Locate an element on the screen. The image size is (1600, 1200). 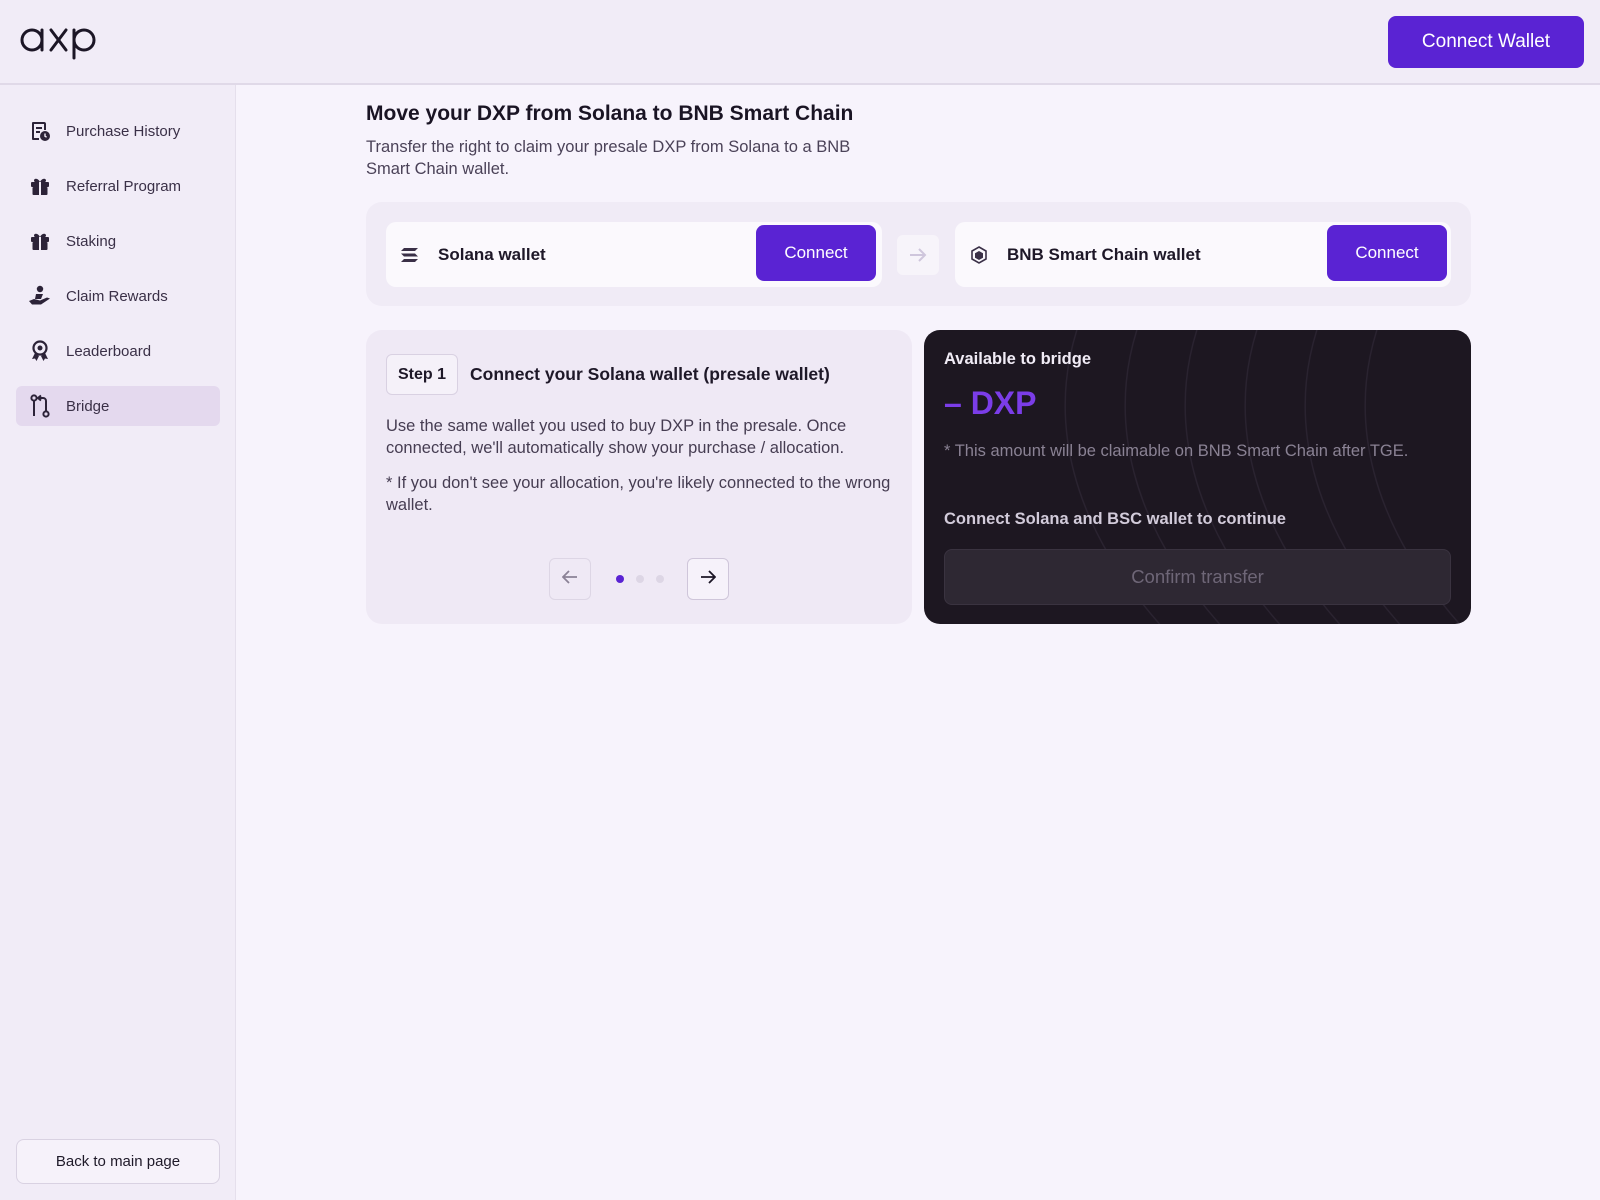
dxp-logo-mark is located at coordinates (58, 44).